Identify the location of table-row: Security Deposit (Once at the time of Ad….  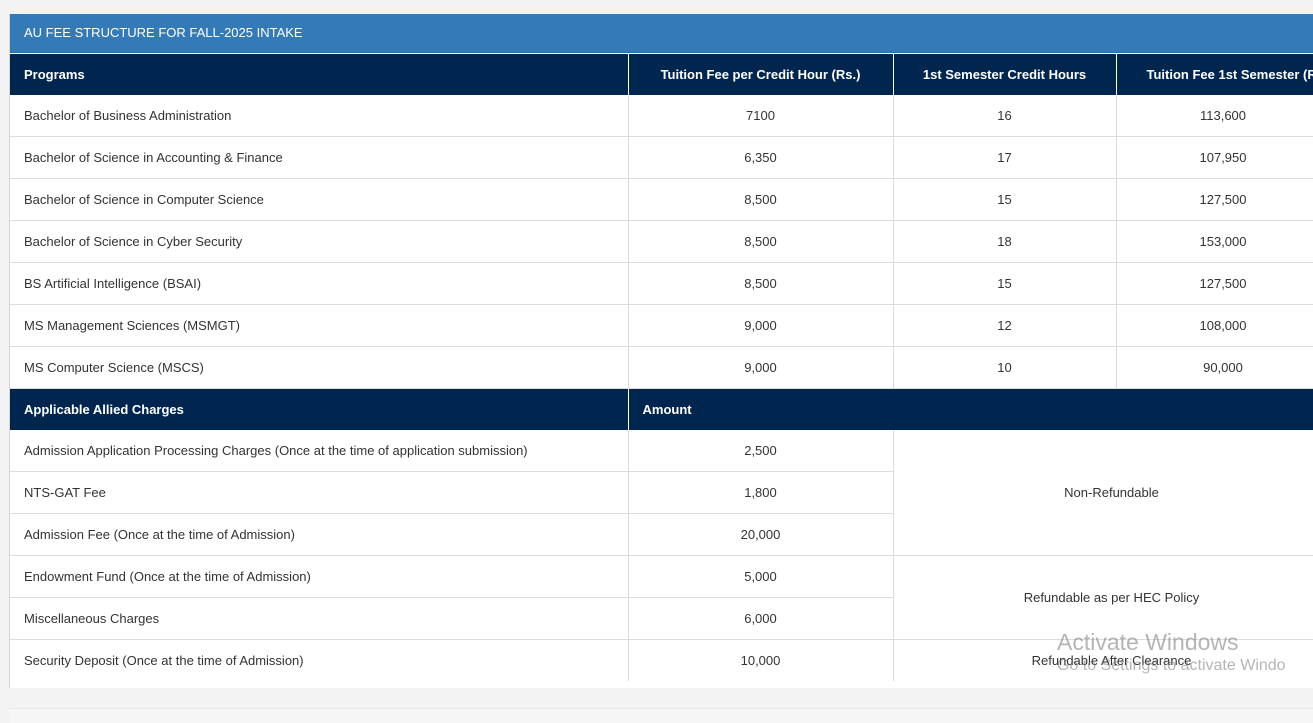
(661, 660).